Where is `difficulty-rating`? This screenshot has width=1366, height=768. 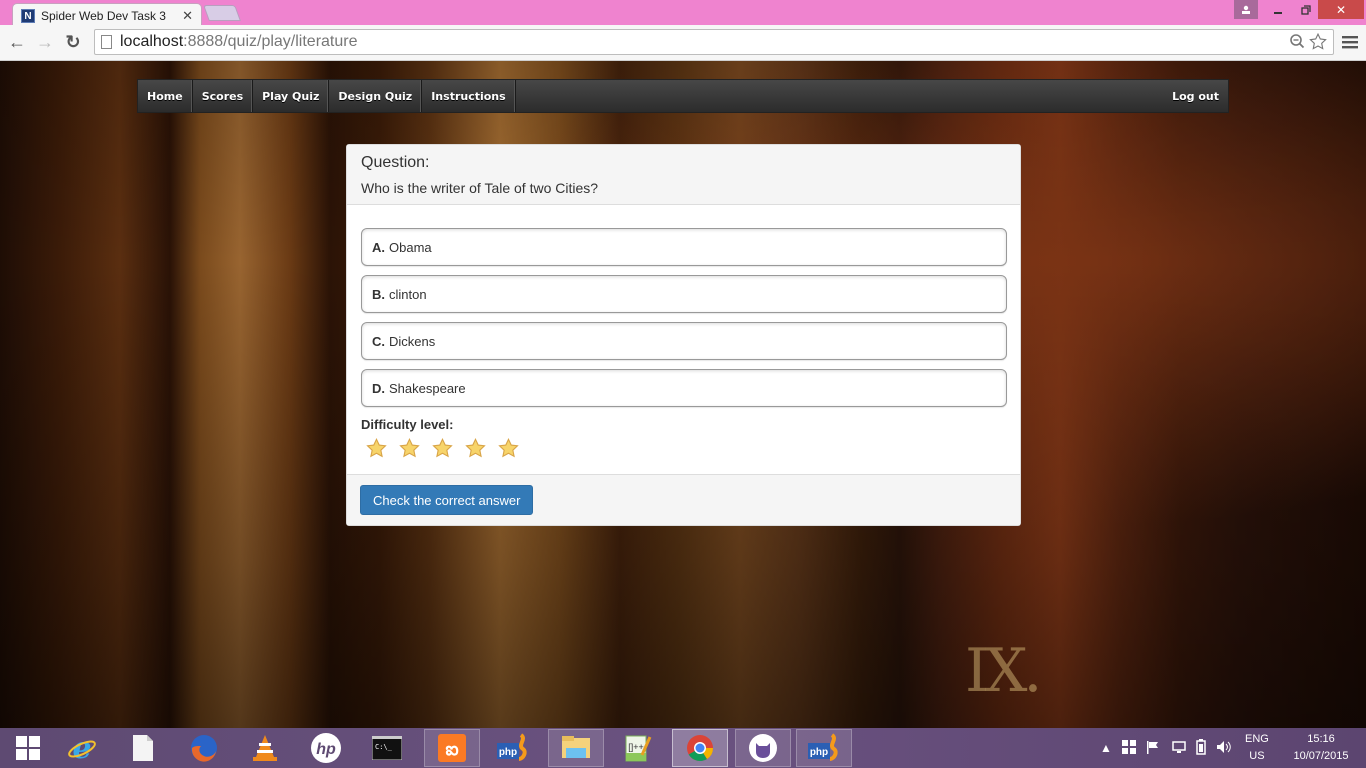
difficulty-rating is located at coordinates (683, 448).